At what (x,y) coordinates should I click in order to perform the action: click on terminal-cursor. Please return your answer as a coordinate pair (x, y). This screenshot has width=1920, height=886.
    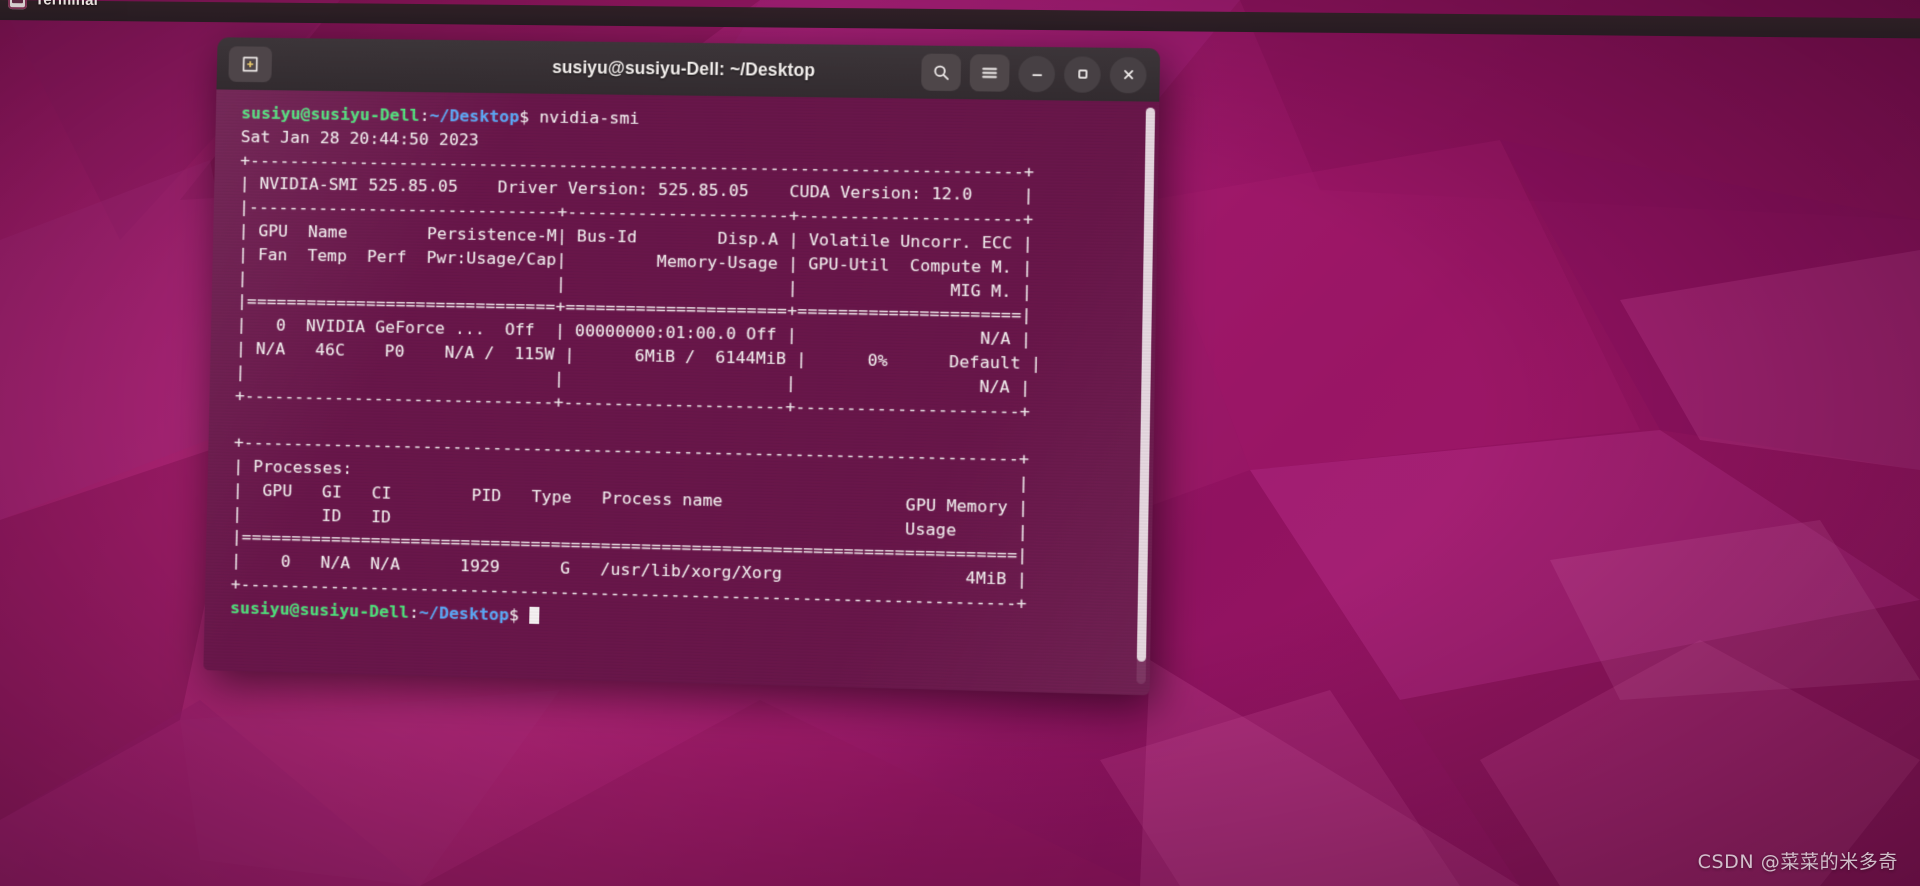
    Looking at the image, I should click on (534, 615).